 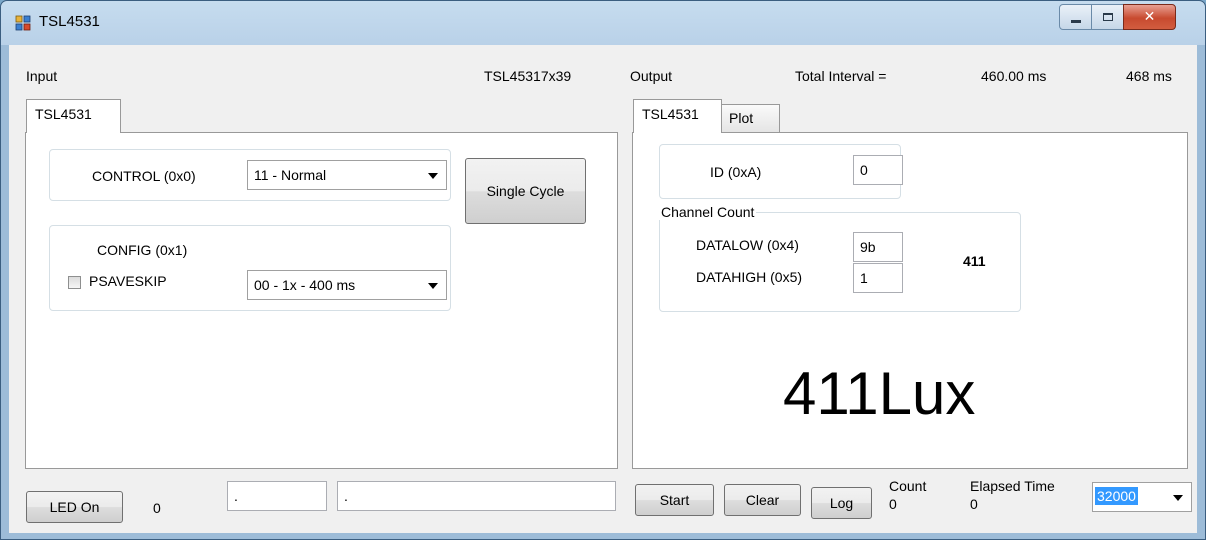 I want to click on app-icon, so click(x=23, y=23).